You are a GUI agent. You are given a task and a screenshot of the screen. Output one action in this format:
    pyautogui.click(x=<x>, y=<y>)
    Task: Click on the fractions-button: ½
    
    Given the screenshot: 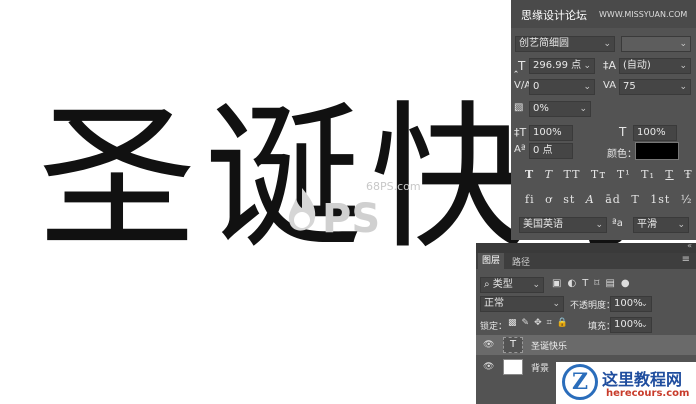 What is the action you would take?
    pyautogui.click(x=687, y=199)
    